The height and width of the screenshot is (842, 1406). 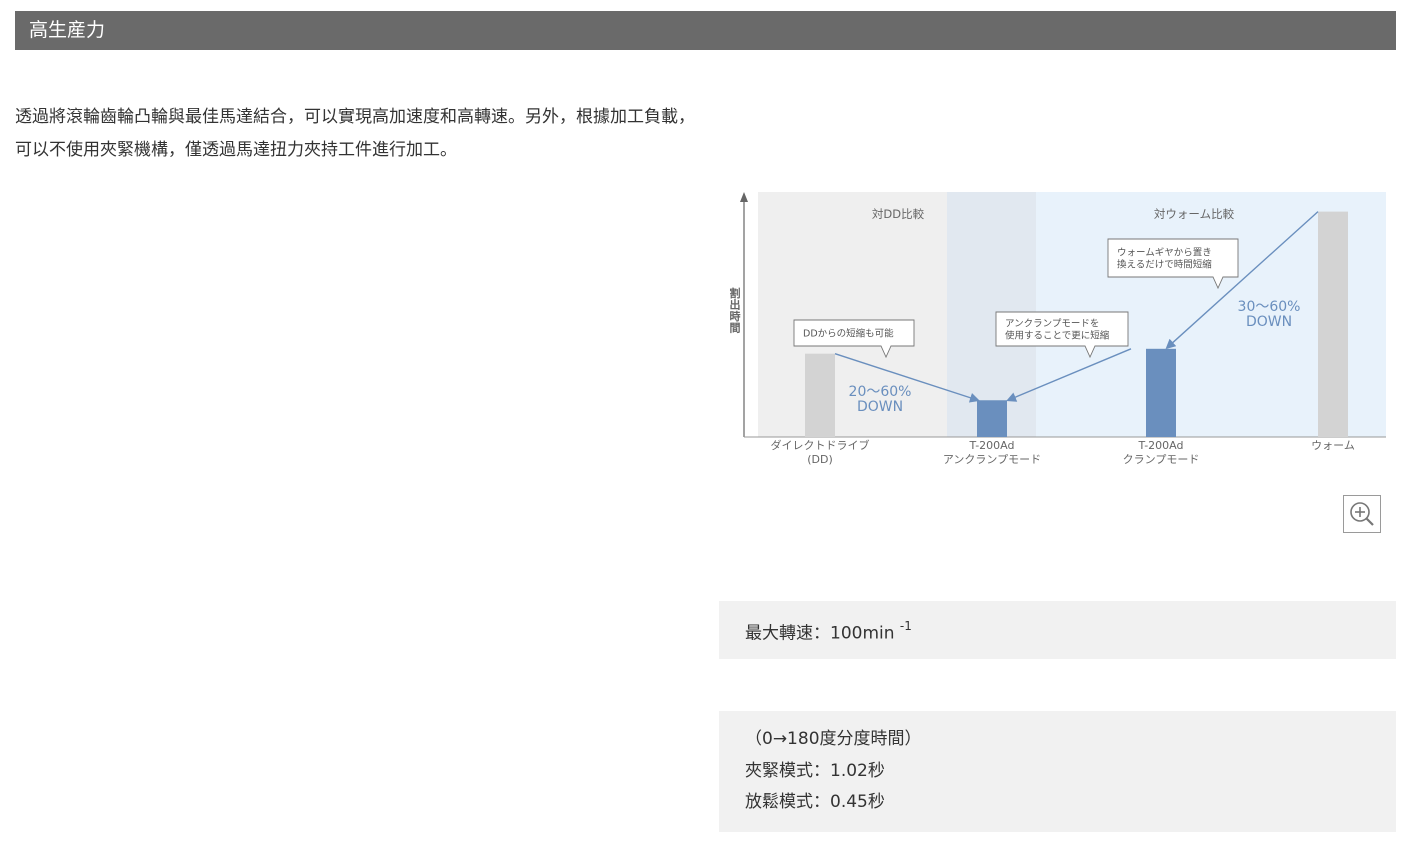 What do you see at coordinates (852, 314) in the screenshot?
I see `chart-region-bg` at bounding box center [852, 314].